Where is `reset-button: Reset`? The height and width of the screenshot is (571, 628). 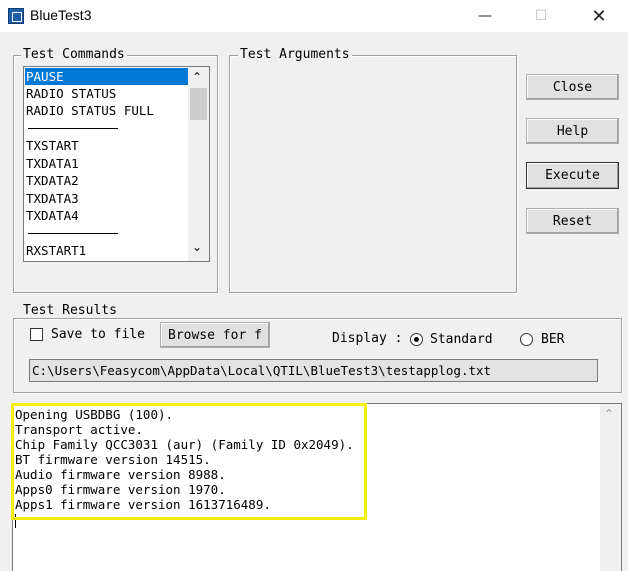 reset-button: Reset is located at coordinates (572, 221).